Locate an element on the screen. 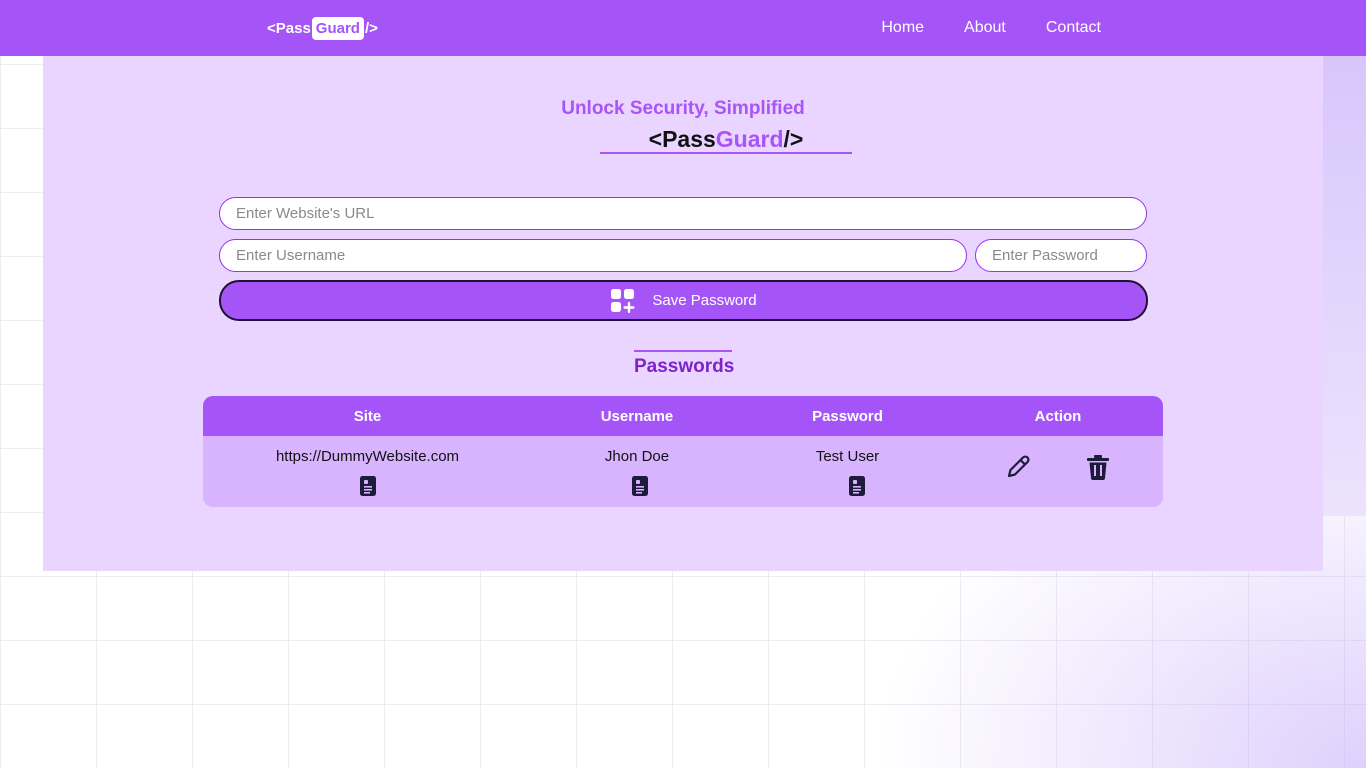  logo-accent: Guard is located at coordinates (337, 28).